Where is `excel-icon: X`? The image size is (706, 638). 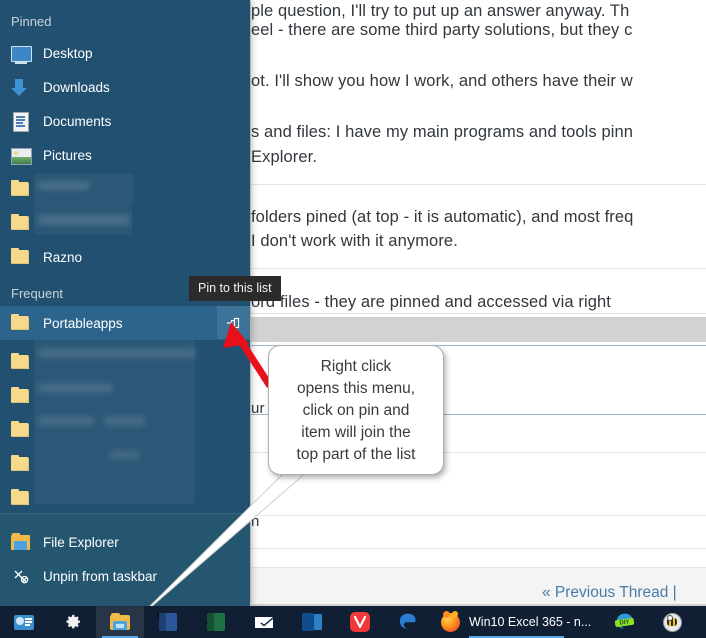
excel-icon: X is located at coordinates (216, 622).